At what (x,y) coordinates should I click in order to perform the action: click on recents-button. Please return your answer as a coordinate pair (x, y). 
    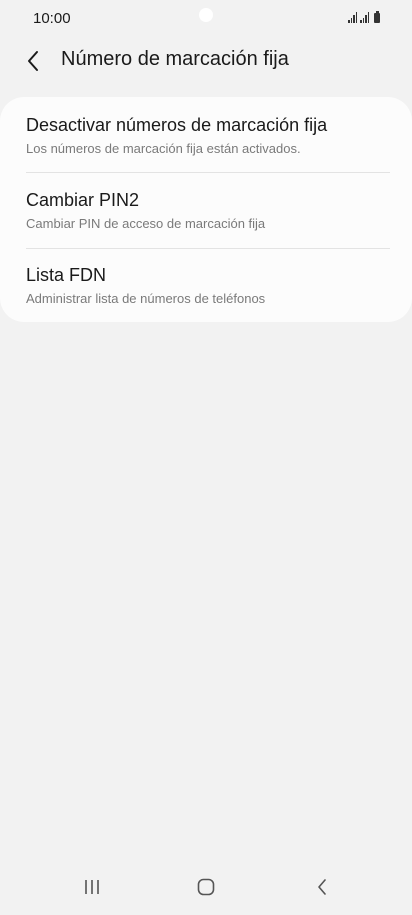
    Looking at the image, I should click on (92, 887).